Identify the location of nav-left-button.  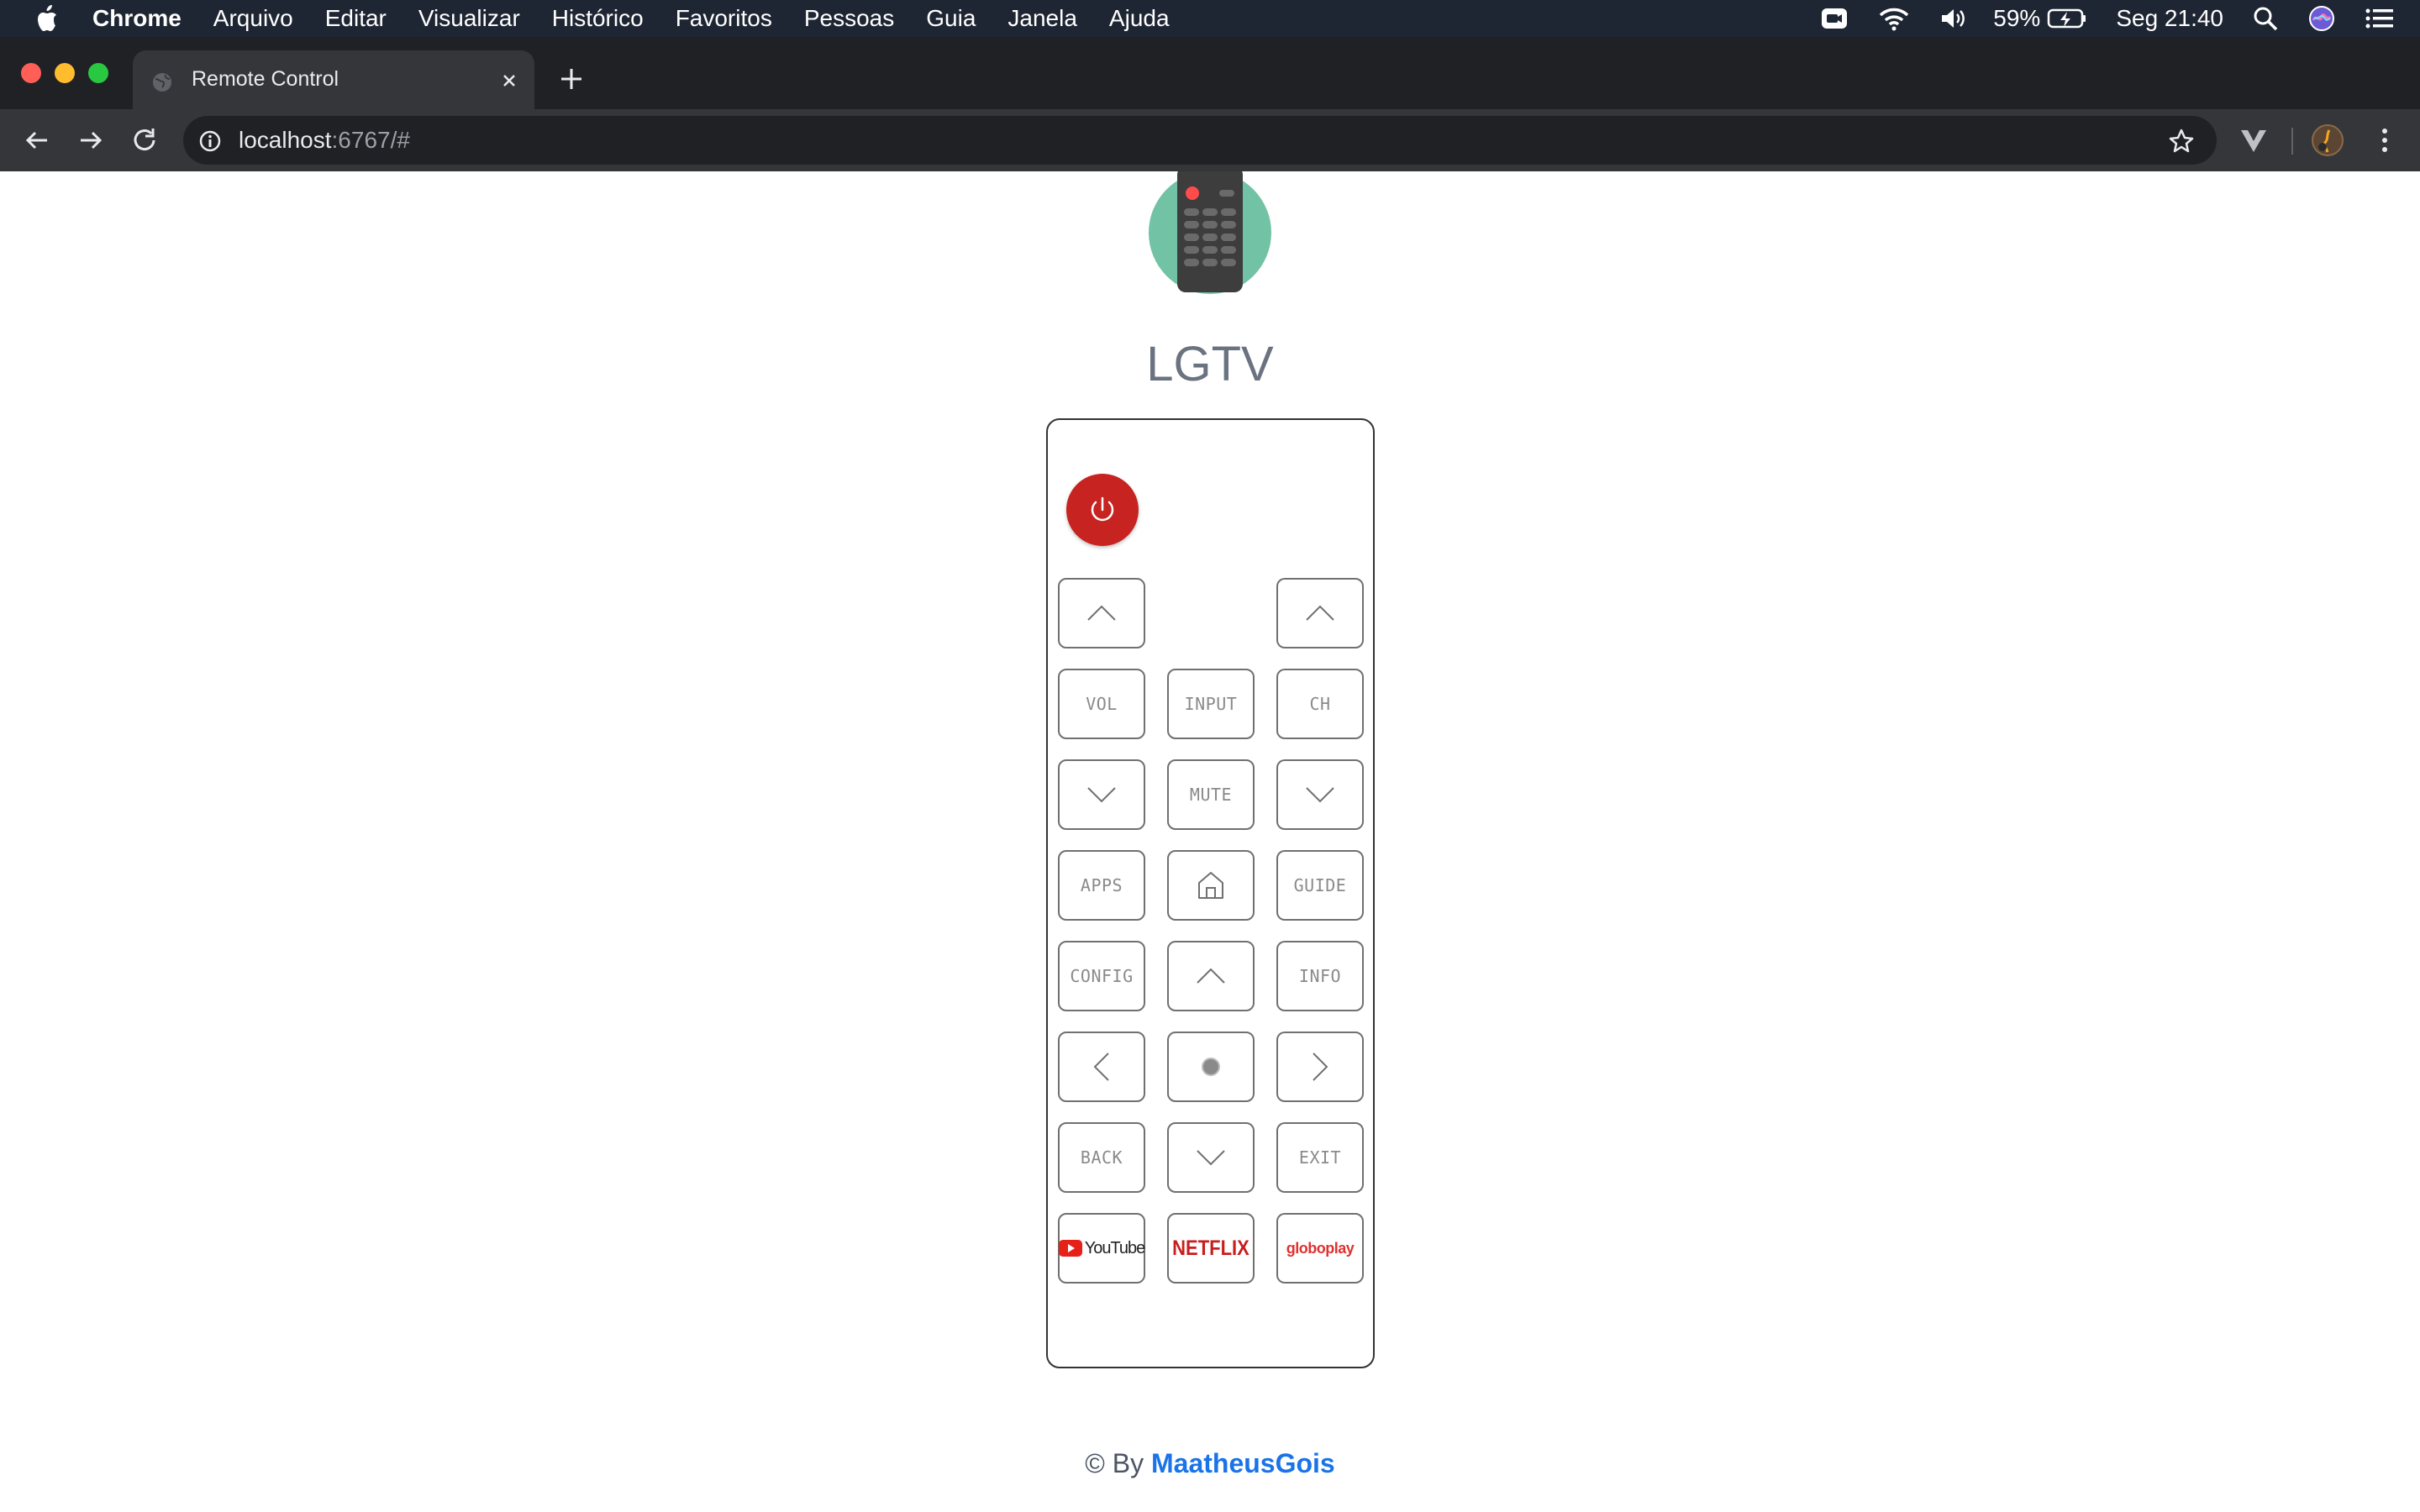
(1102, 1067).